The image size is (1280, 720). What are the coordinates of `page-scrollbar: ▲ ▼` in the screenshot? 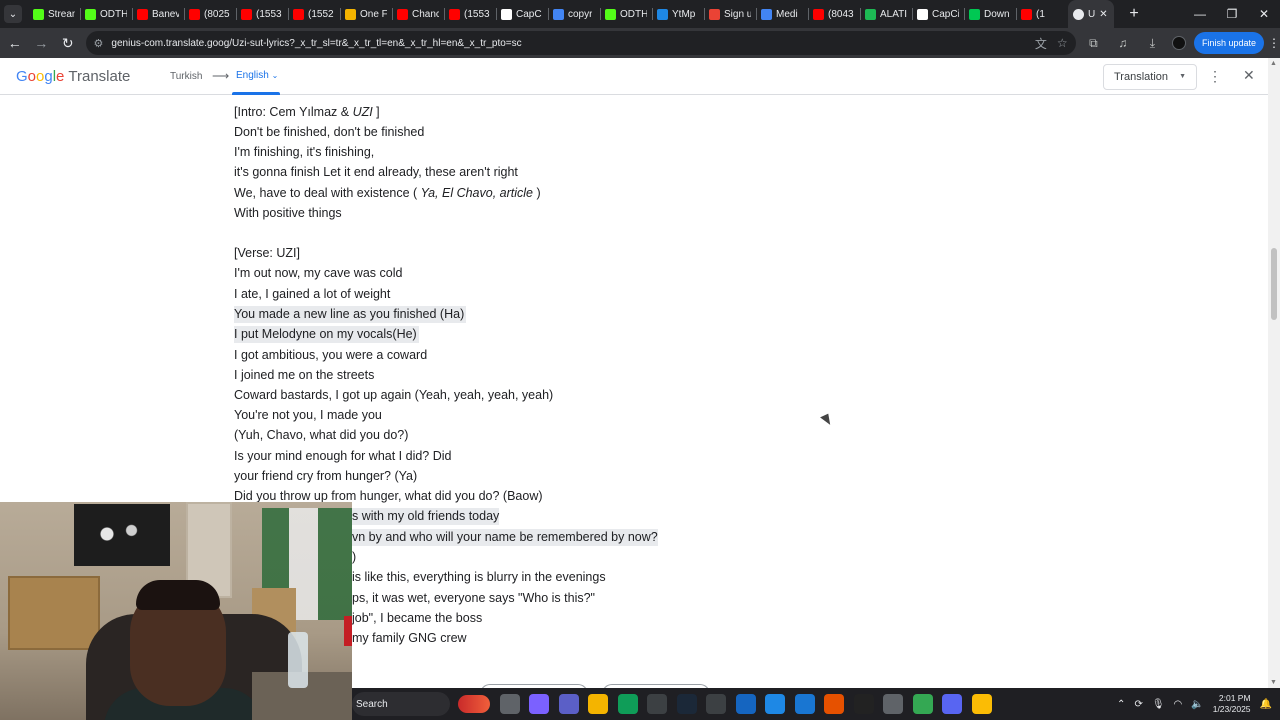 It's located at (1274, 373).